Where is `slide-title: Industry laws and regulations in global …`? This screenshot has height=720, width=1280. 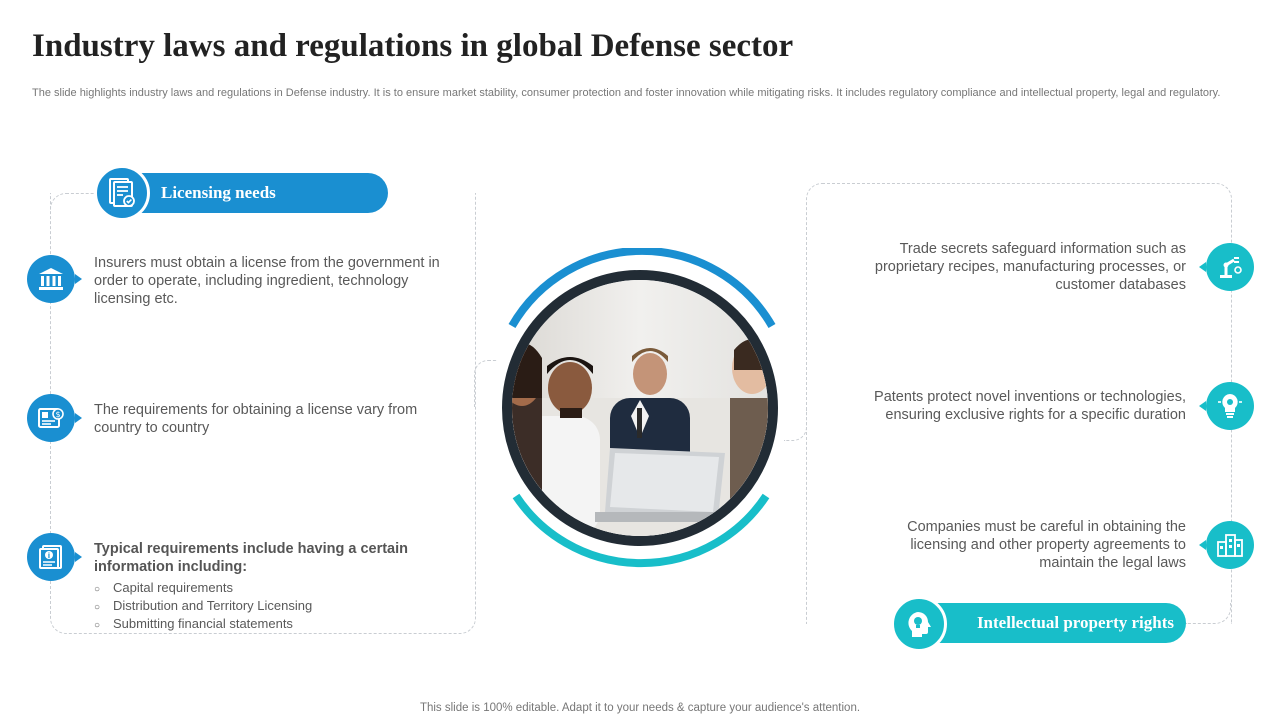
slide-title: Industry laws and regulations in global … is located at coordinates (413, 46).